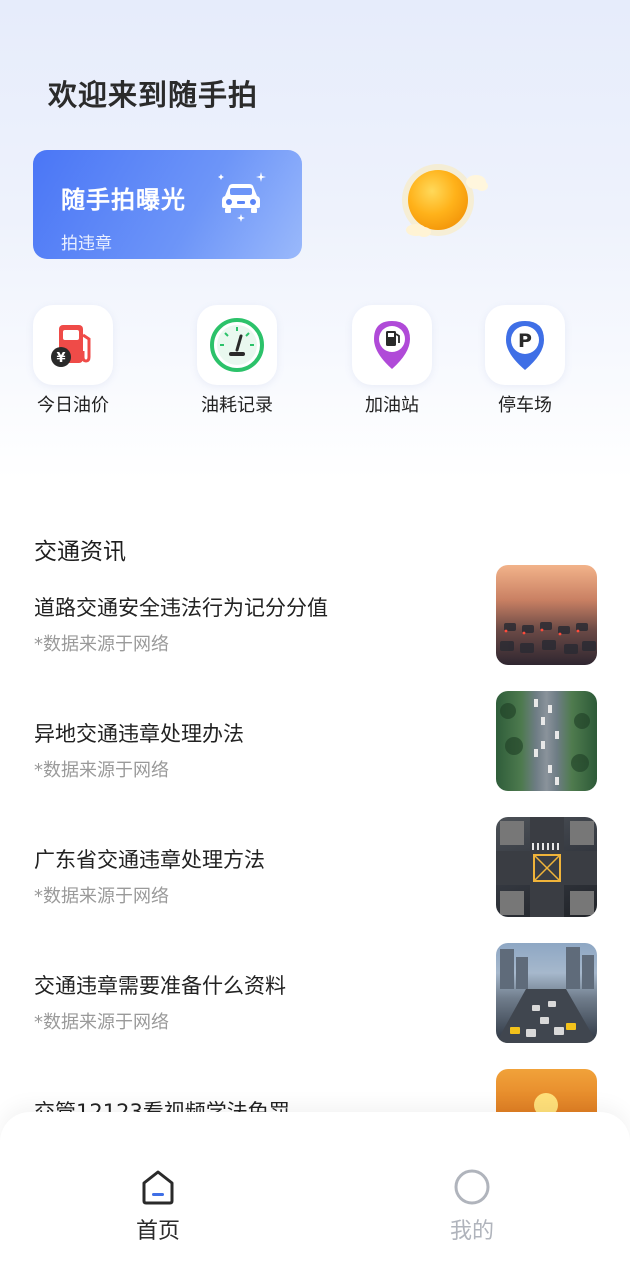  I want to click on quick-gas-station: 加油站, so click(392, 361).